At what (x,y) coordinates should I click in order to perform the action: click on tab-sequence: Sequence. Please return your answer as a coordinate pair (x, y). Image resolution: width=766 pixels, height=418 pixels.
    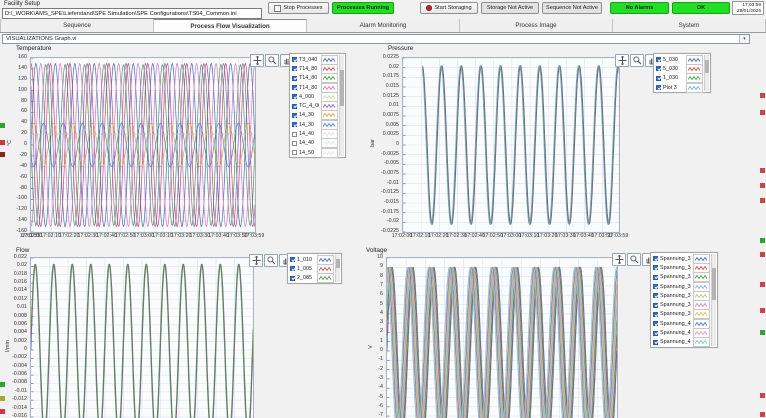
    Looking at the image, I should click on (77, 25).